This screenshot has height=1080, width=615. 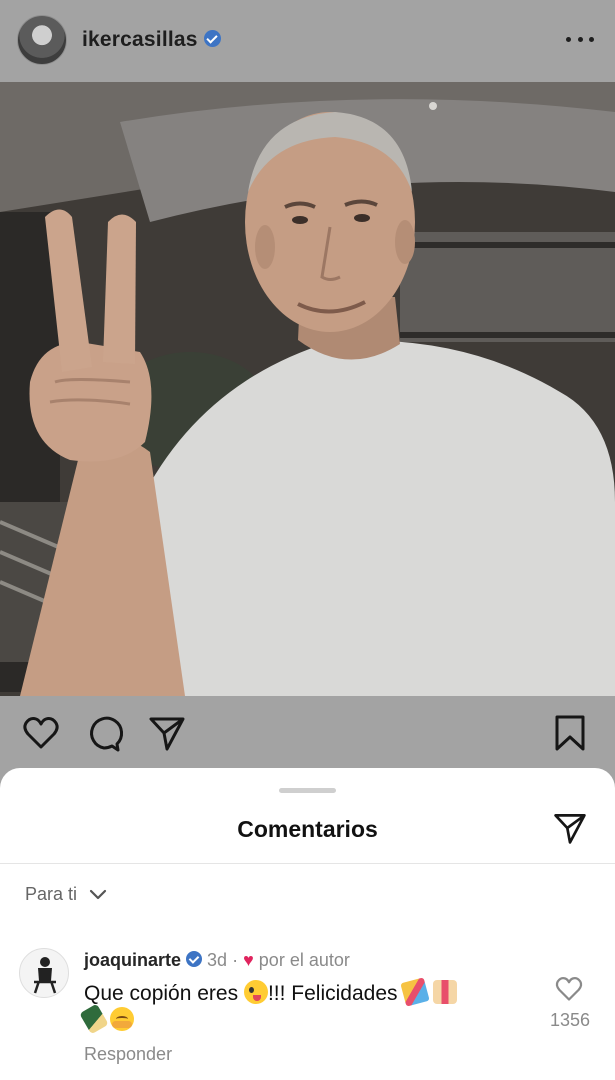 I want to click on comment-text: Que copión eres !!! Felicidades, so click(x=301, y=1006).